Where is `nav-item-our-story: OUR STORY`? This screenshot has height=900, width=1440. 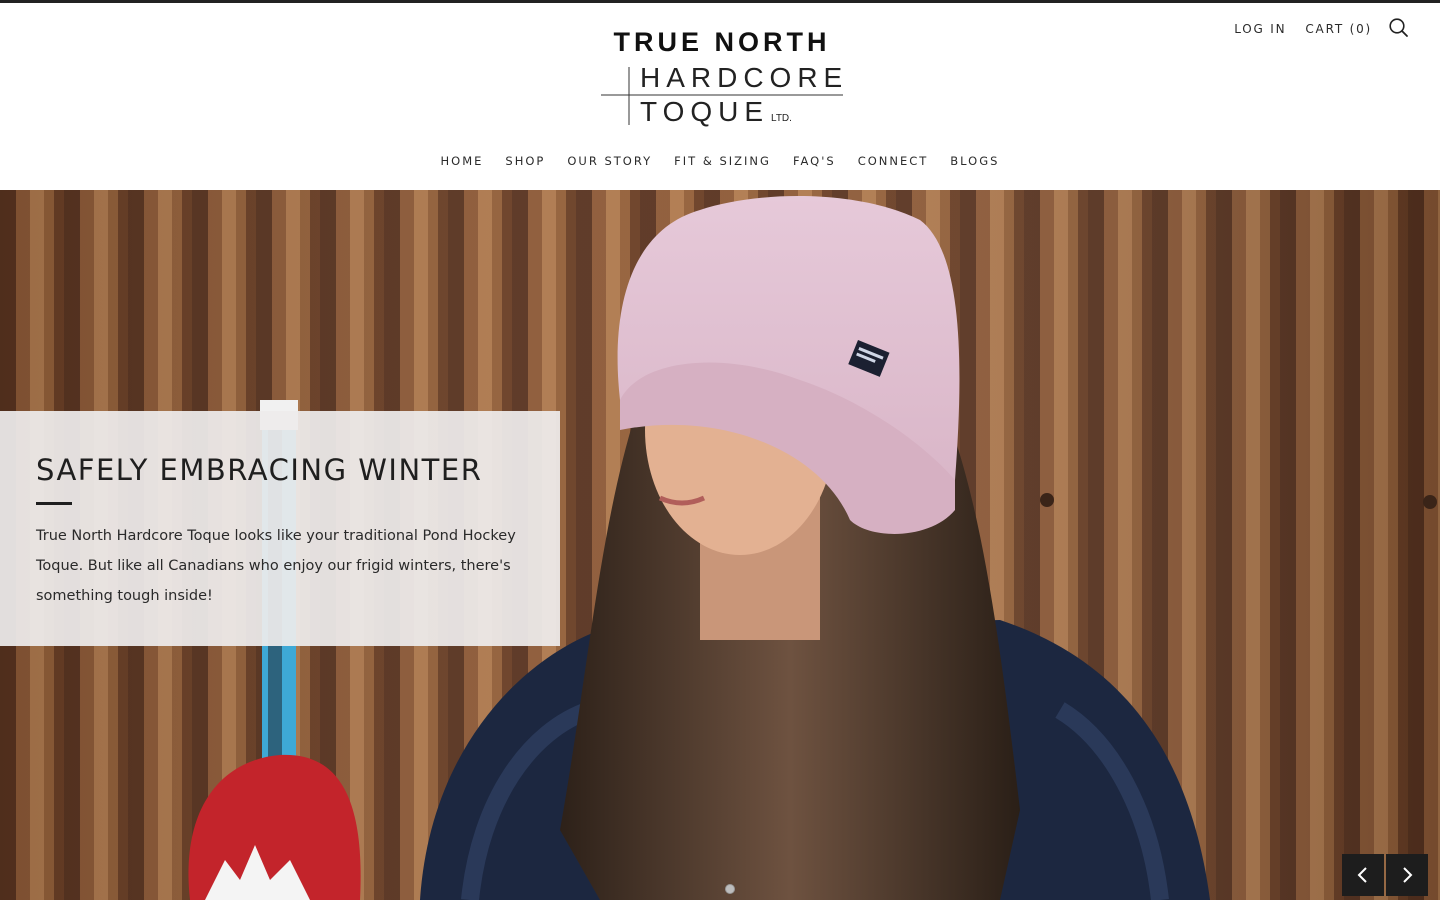
nav-item-our-story: OUR STORY is located at coordinates (609, 161).